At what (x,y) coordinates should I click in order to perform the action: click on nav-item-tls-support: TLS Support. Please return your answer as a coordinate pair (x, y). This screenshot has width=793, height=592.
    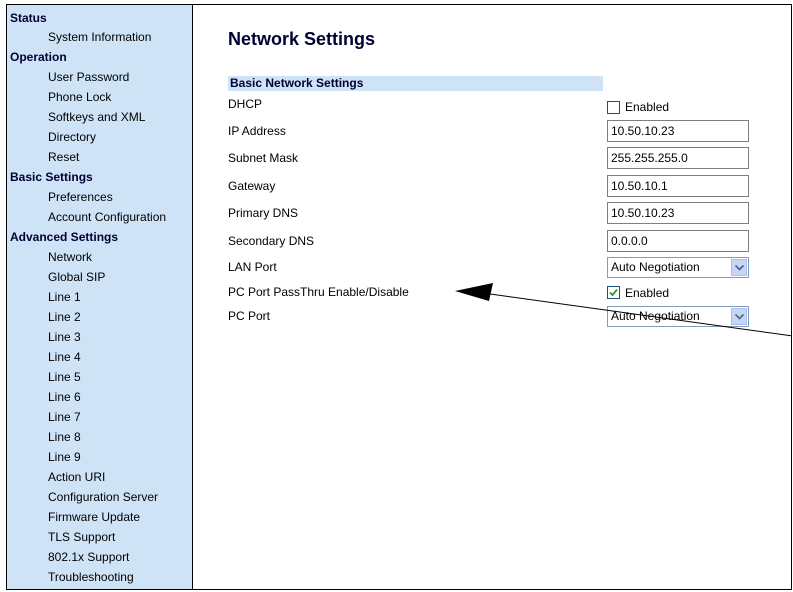
    Looking at the image, I should click on (81, 537).